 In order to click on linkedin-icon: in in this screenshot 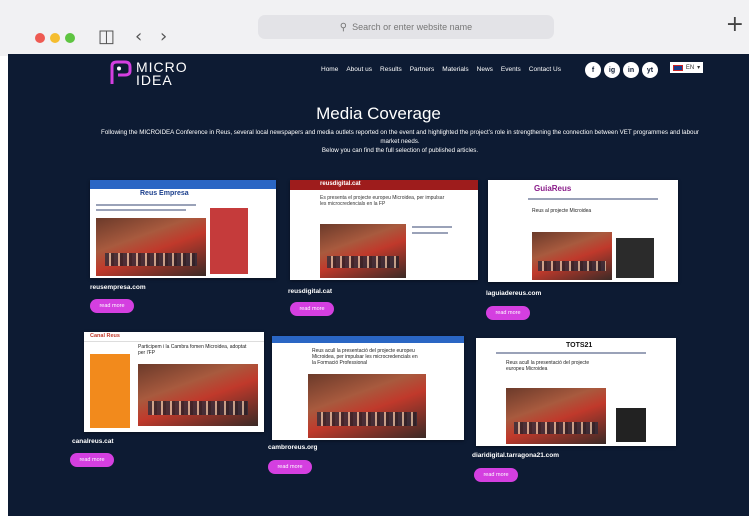, I will do `click(631, 70)`.